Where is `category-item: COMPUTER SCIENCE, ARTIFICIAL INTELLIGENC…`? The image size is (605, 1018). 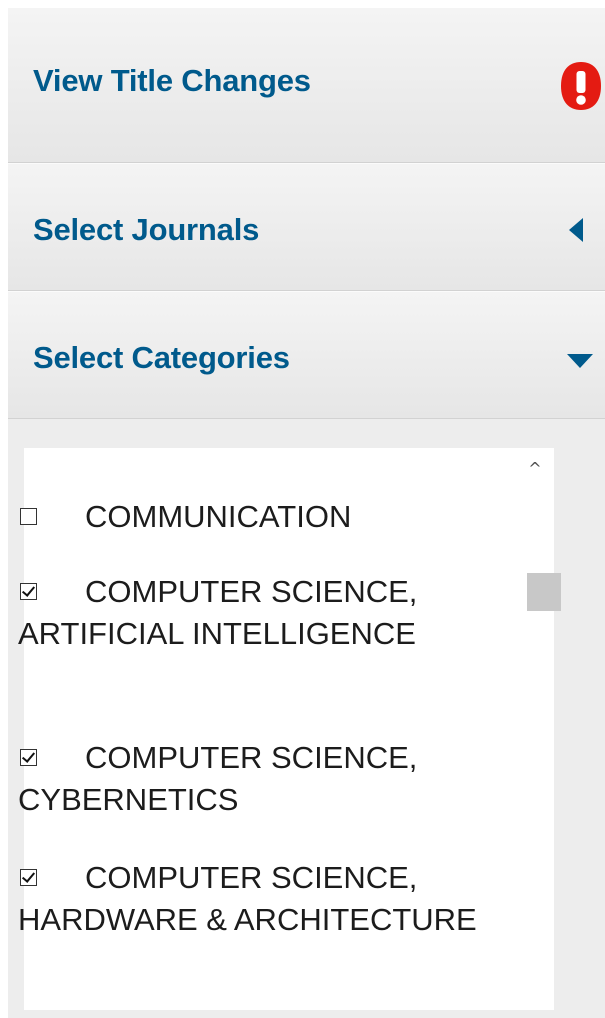
category-item: COMPUTER SCIENCE, ARTIFICIAL INTELLIGENC… is located at coordinates (253, 613).